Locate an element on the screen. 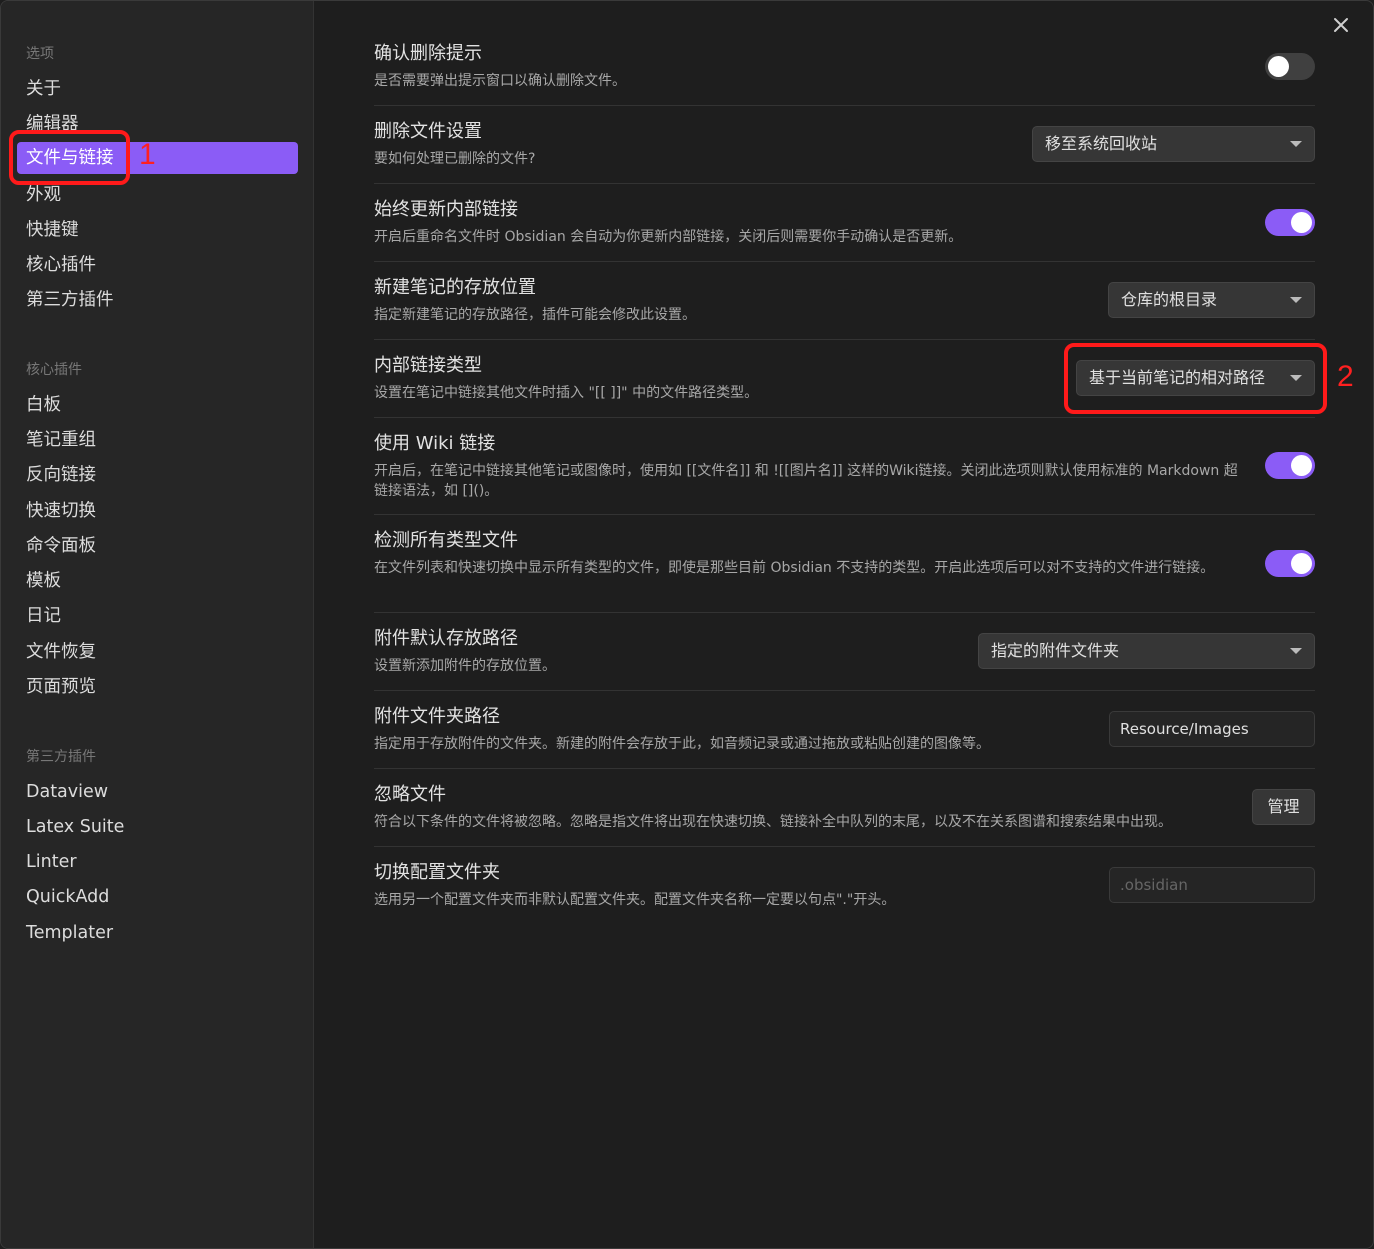 The image size is (1374, 1249). wiki-links-toggle is located at coordinates (1290, 465).